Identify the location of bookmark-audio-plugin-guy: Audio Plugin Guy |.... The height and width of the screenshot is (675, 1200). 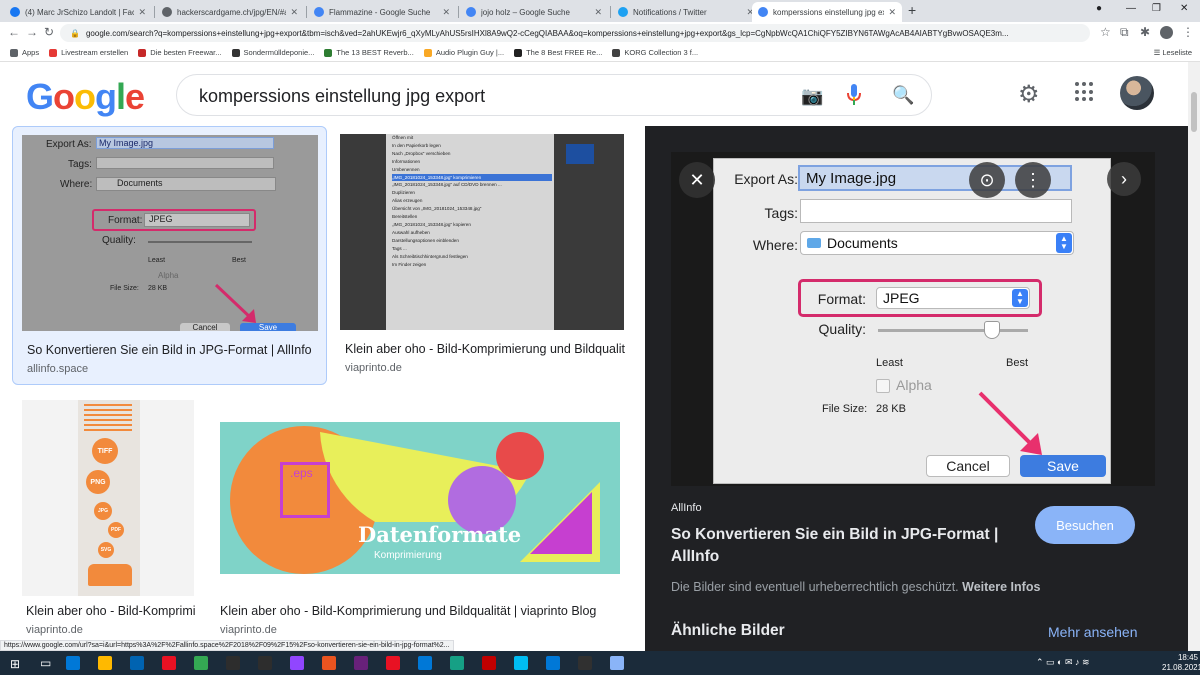
(463, 52).